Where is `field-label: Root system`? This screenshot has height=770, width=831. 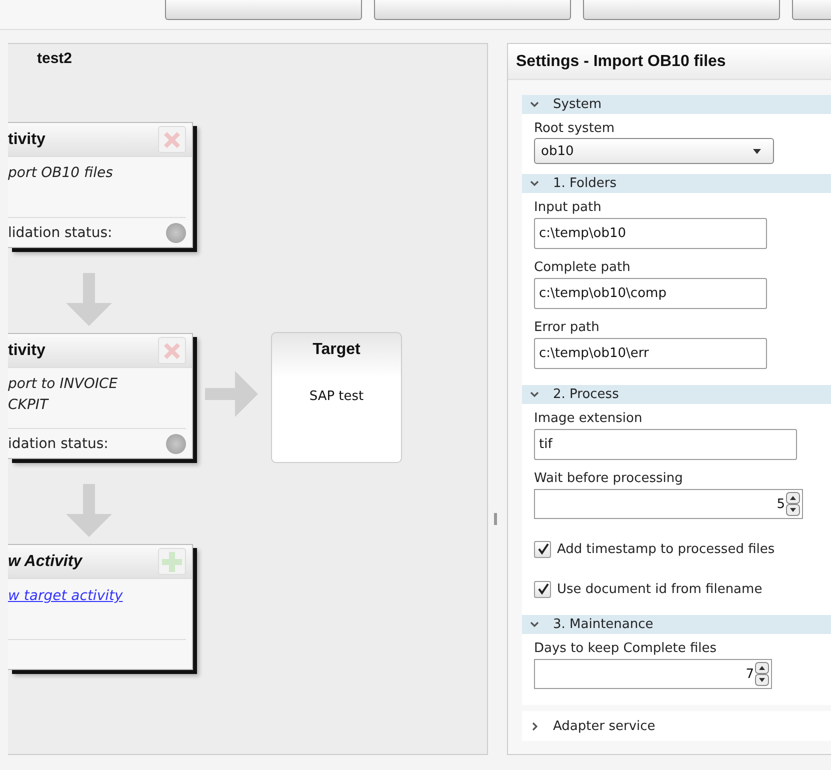
field-label: Root system is located at coordinates (575, 128).